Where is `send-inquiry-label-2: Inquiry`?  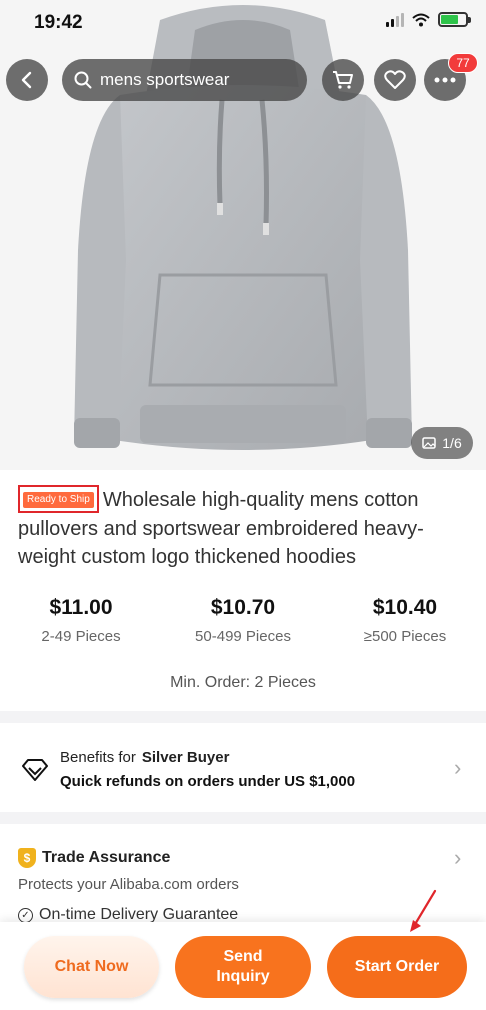 send-inquiry-label-2: Inquiry is located at coordinates (243, 976).